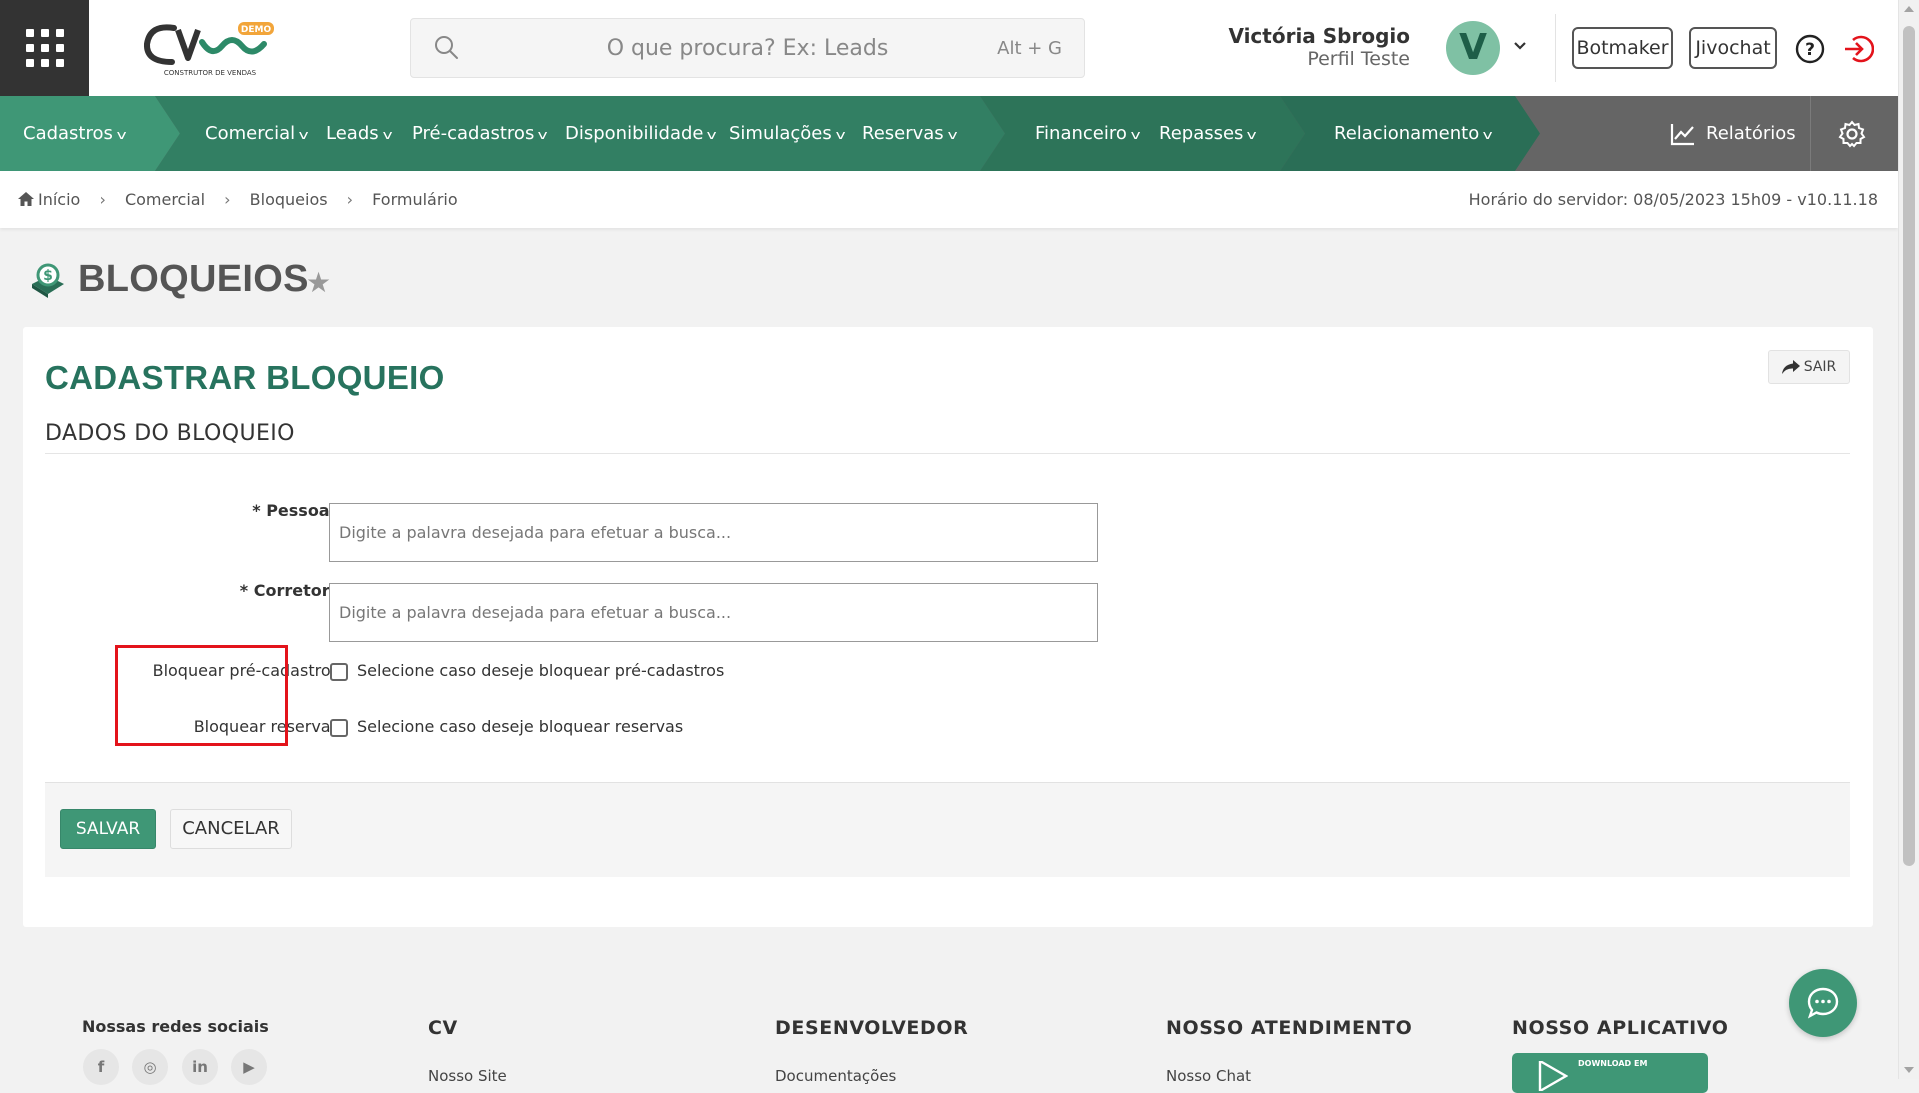 This screenshot has height=1093, width=1919. Describe the element at coordinates (210, 73) in the screenshot. I see `logo-tagline: CONSTRUTOR DE VENDAS` at that location.